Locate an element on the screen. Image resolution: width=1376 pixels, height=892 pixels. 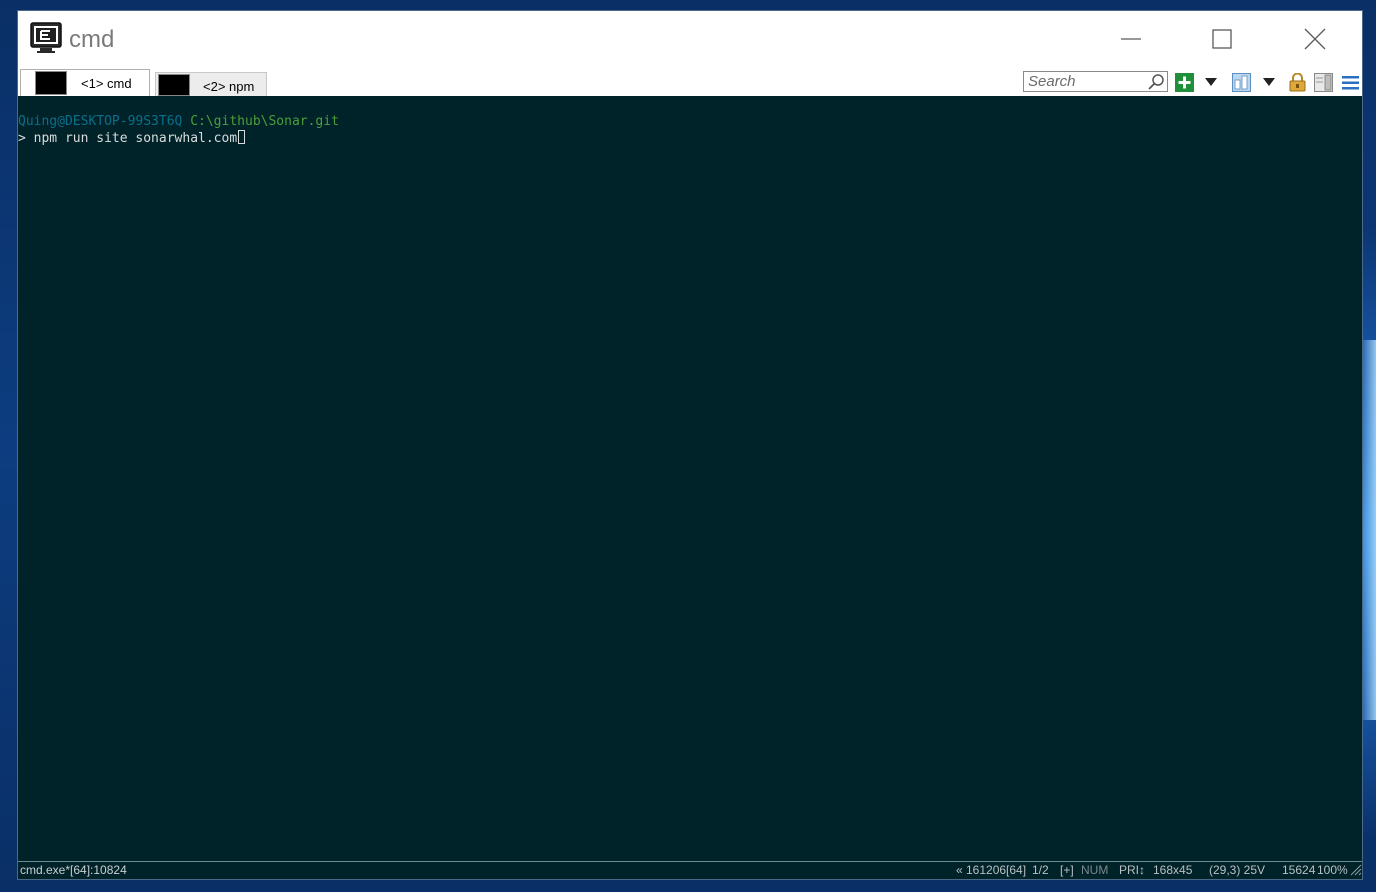
close-button is located at coordinates (1315, 39).